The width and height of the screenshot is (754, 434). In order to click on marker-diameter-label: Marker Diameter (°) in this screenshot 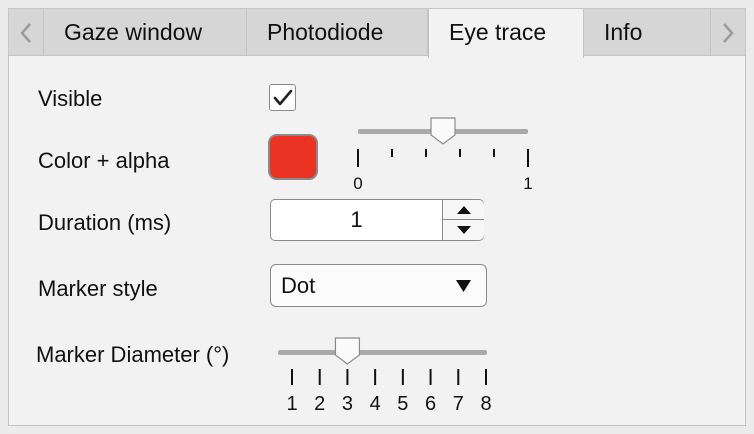, I will do `click(133, 354)`.